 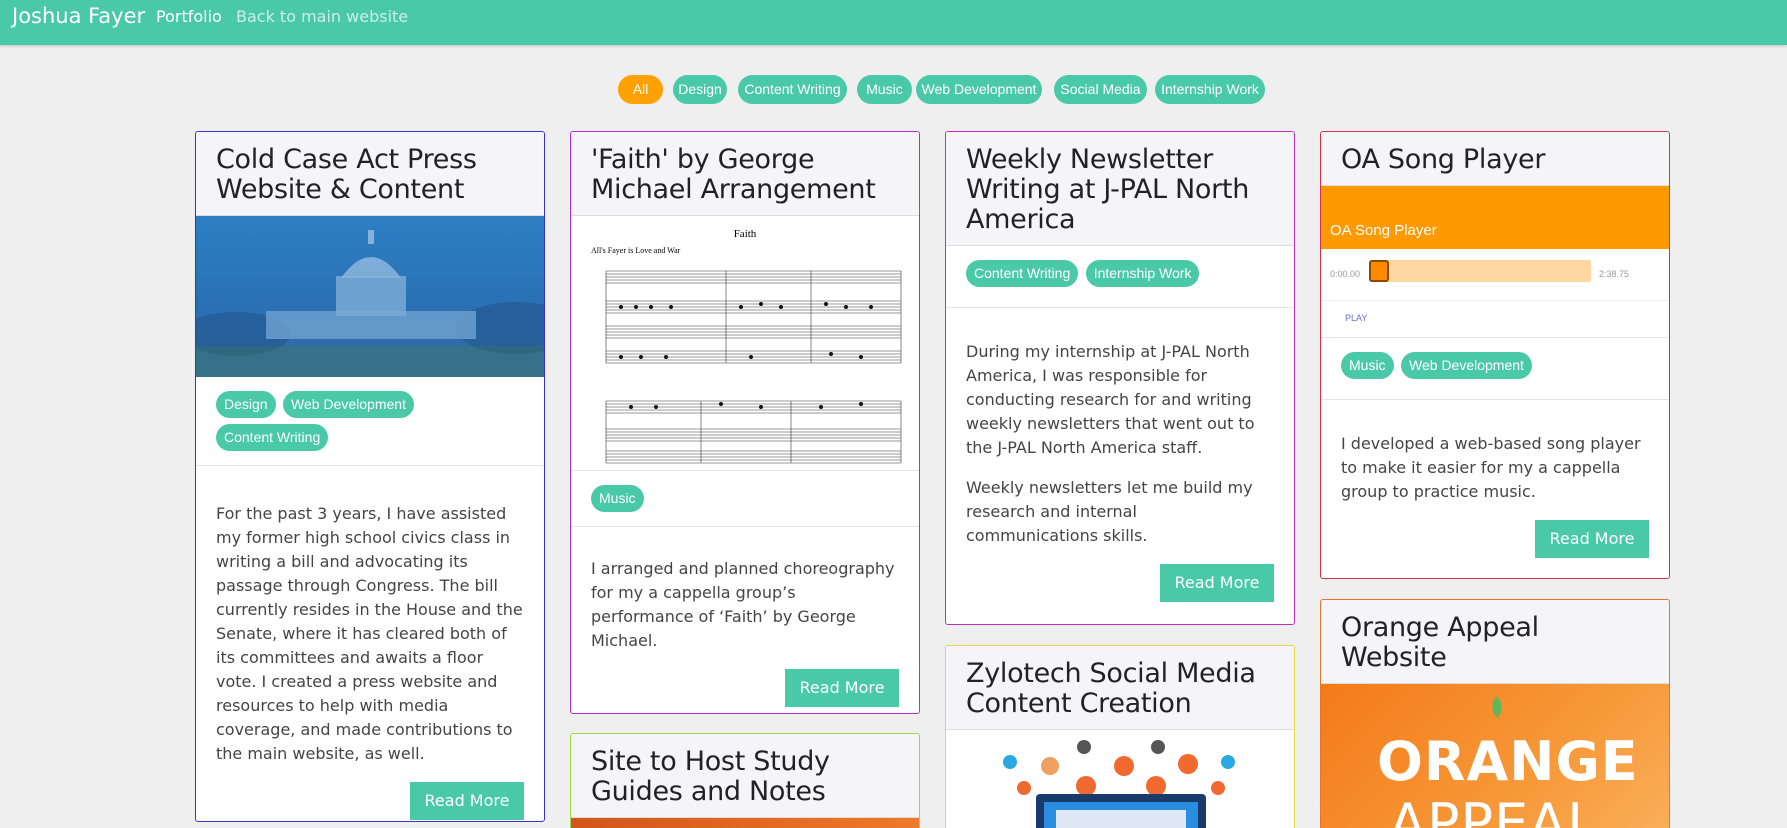 I want to click on project-card-orange-appeal: Orange Appeal Website ORANGE APPEAL, so click(x=1495, y=713).